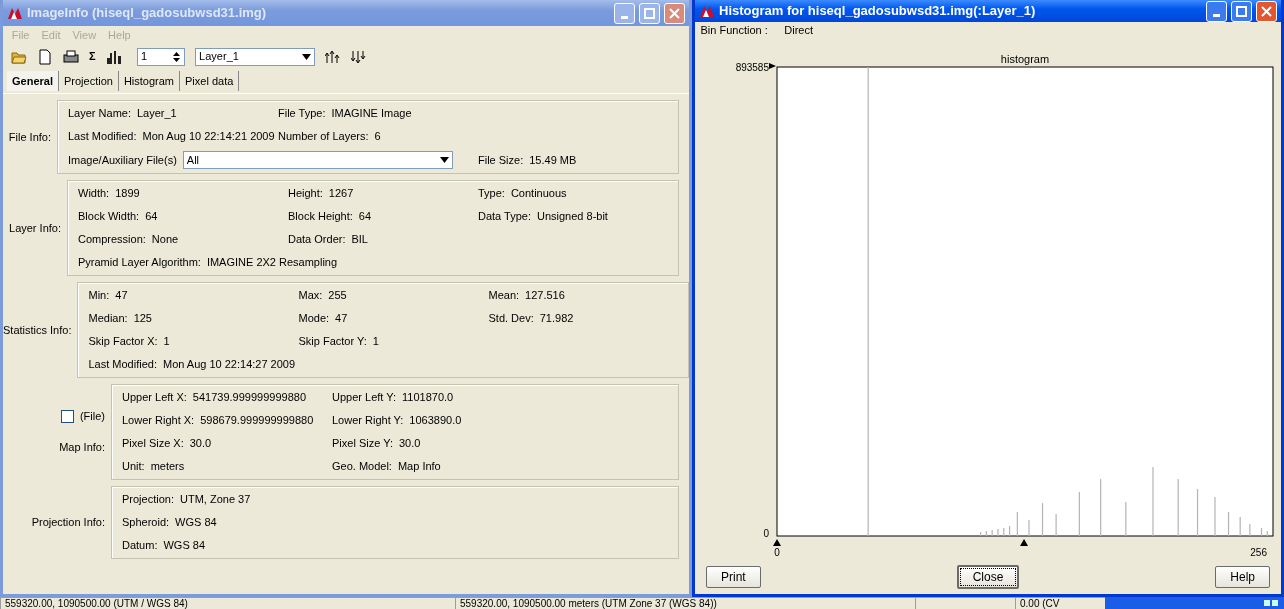 The width and height of the screenshot is (1284, 609). I want to click on band-number: 1, so click(144, 57).